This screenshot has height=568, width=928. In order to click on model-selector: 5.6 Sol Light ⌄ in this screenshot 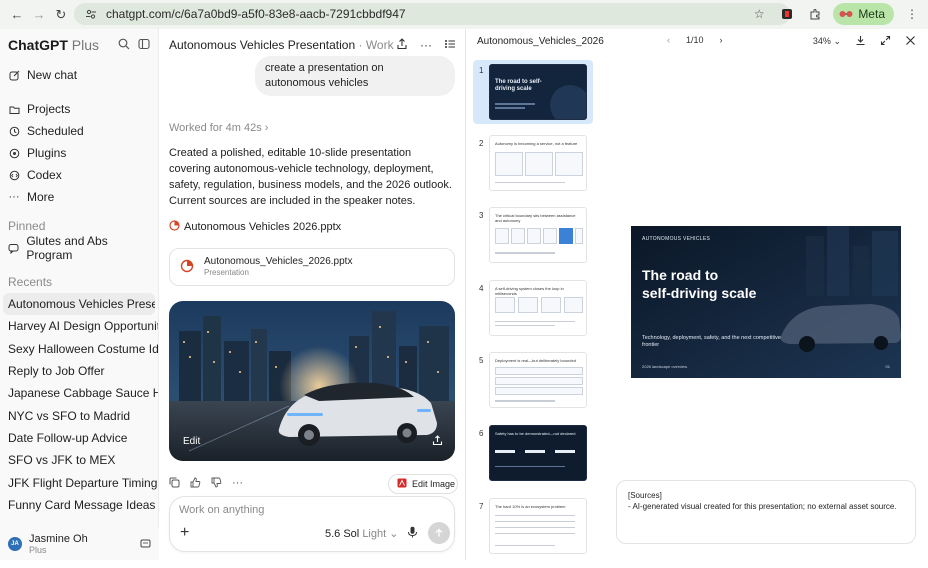, I will do `click(361, 533)`.